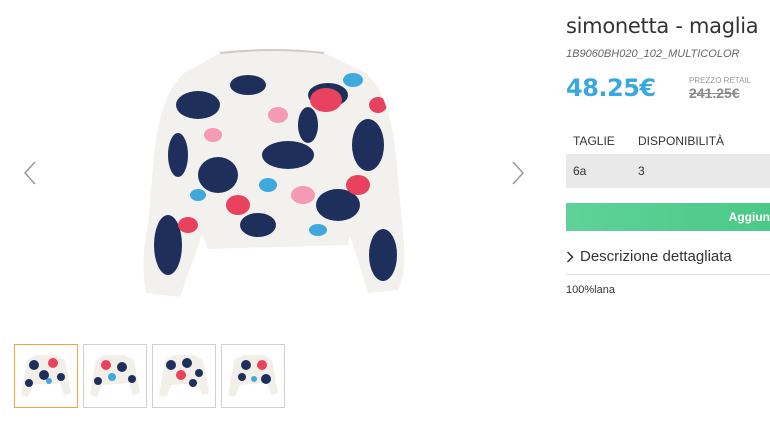 Image resolution: width=770 pixels, height=435 pixels. I want to click on product-price: 48.25€, so click(611, 88).